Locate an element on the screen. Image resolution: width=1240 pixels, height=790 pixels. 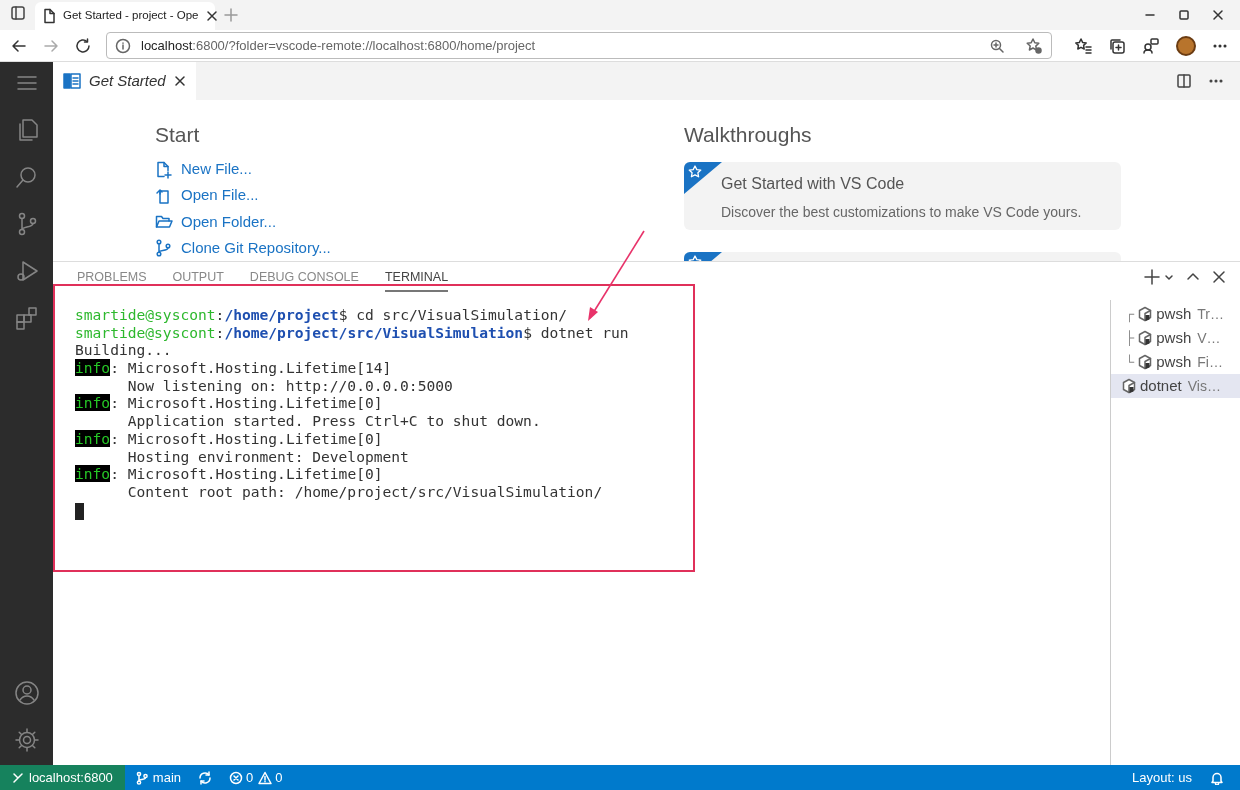
avatar is located at coordinates (1186, 45).